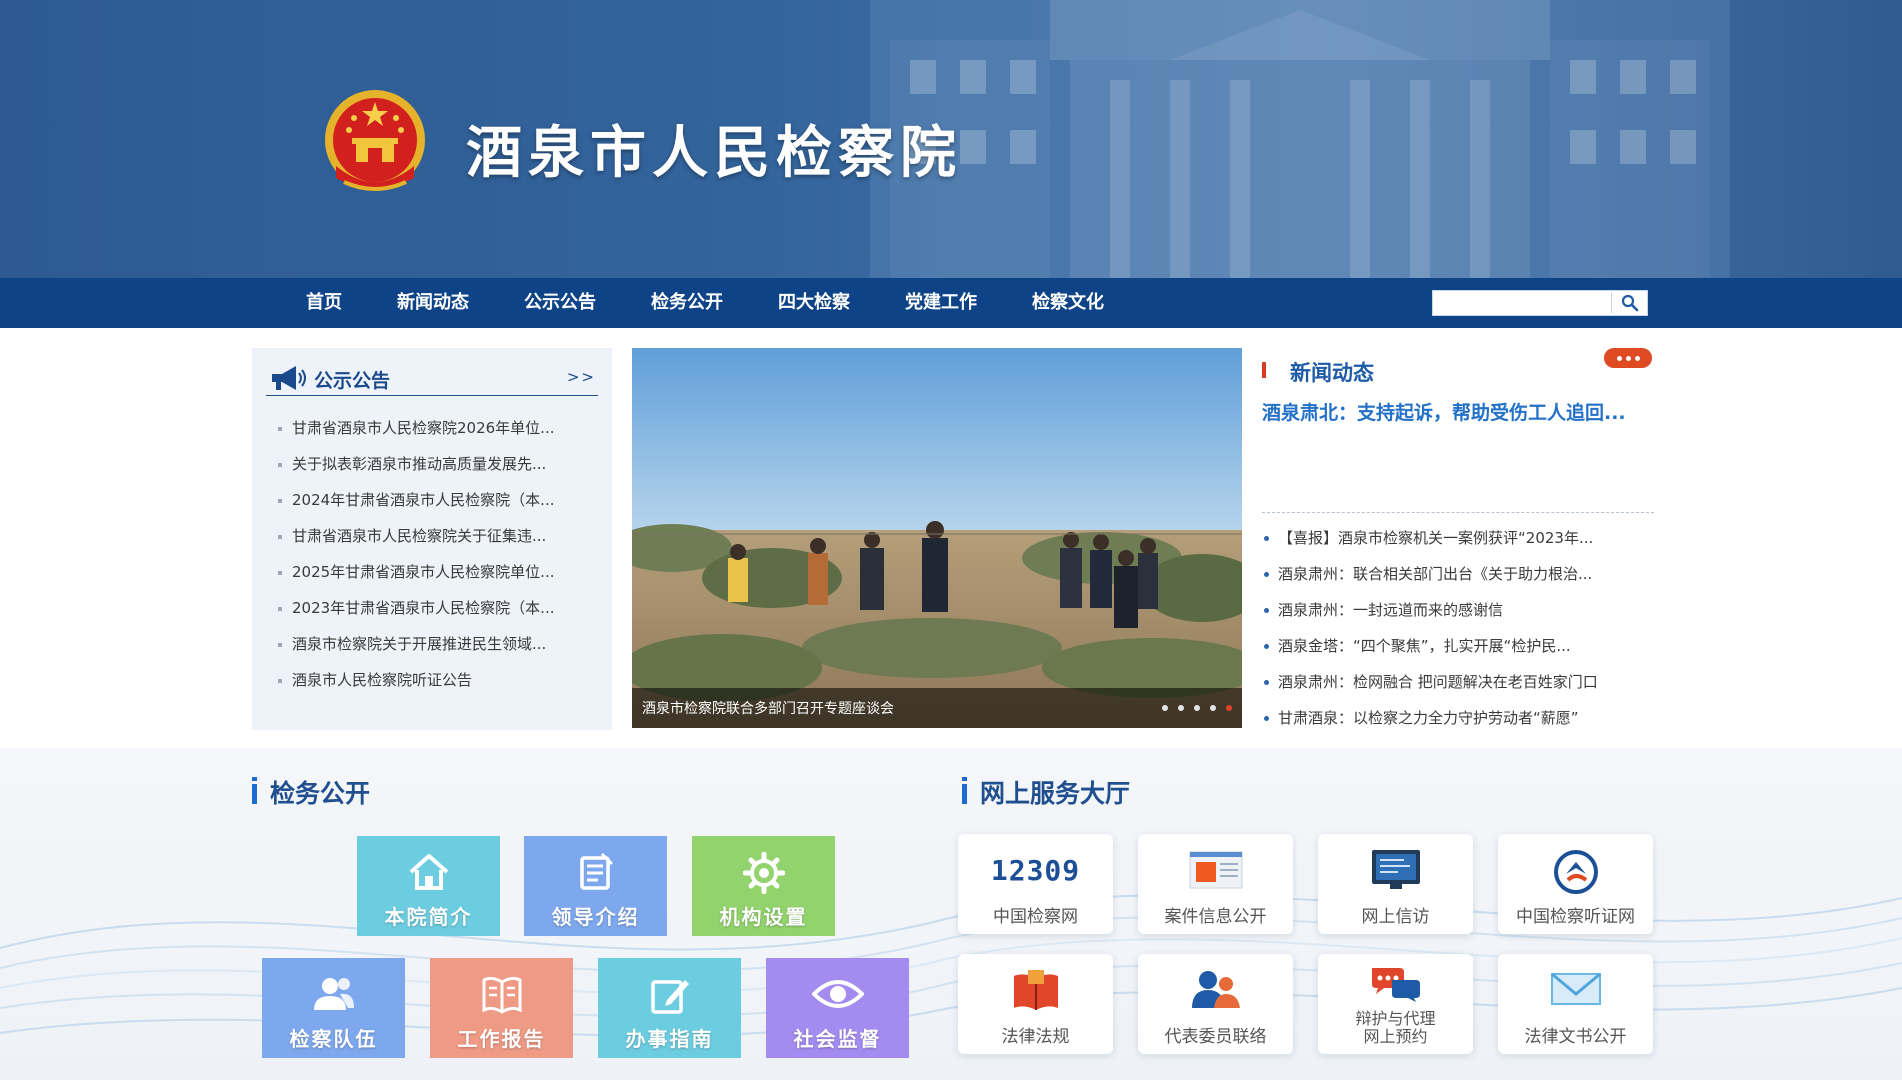 Image resolution: width=1902 pixels, height=1080 pixels. I want to click on tile-label: 领导介绍, so click(595, 917).